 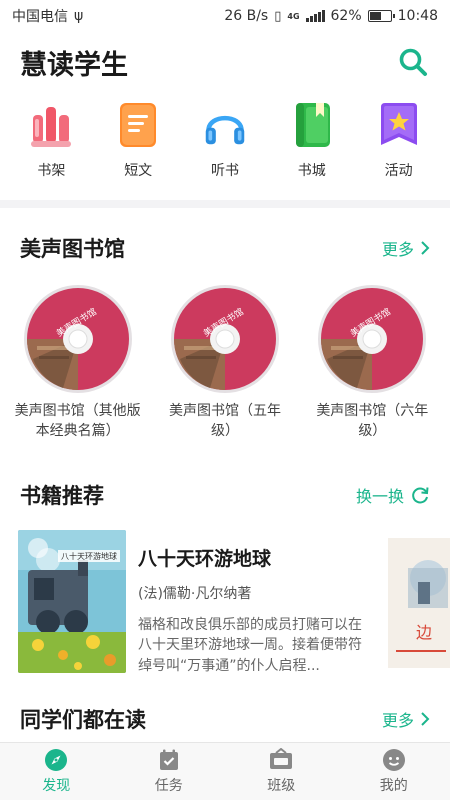 I want to click on album-card: 美声图书馆 美声图书馆（六年级）, so click(x=372, y=362).